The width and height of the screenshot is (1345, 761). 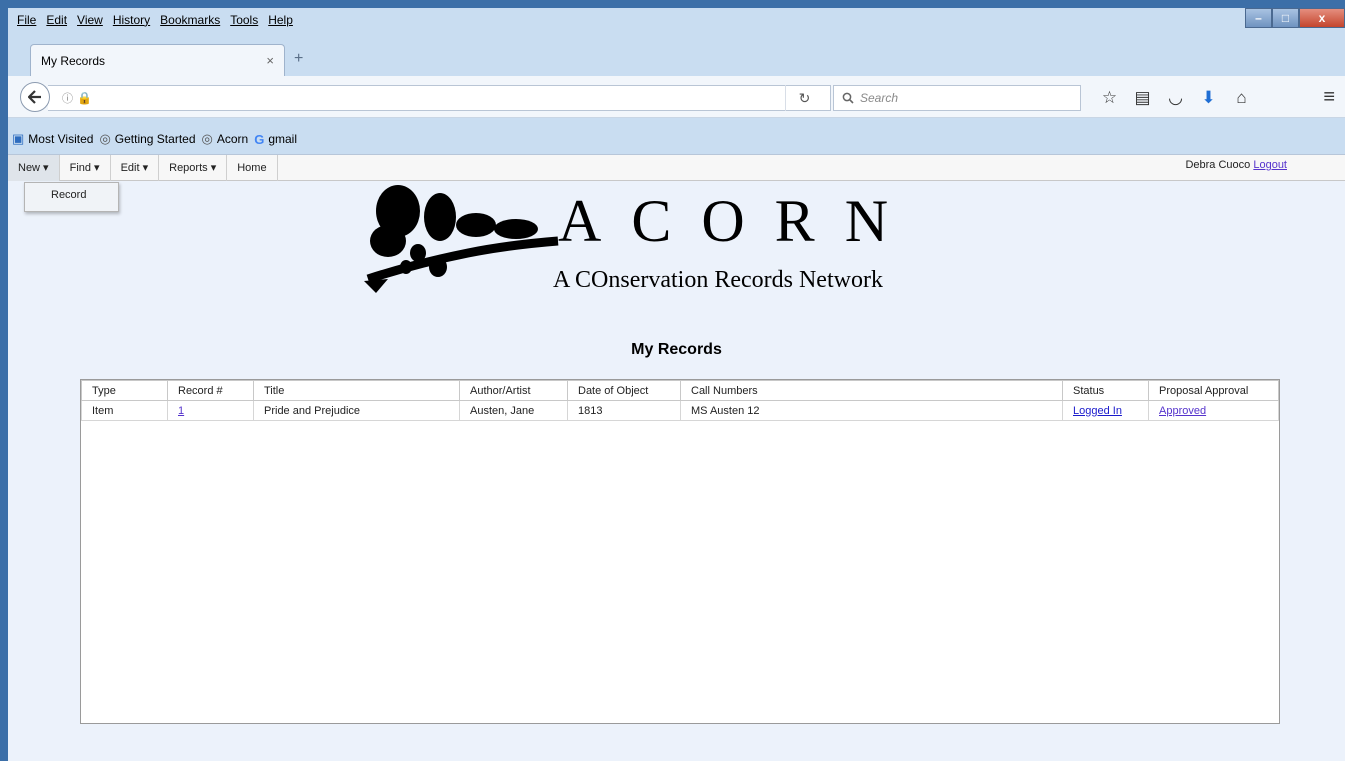 What do you see at coordinates (210, 410) in the screenshot?
I see `cell-record: 1` at bounding box center [210, 410].